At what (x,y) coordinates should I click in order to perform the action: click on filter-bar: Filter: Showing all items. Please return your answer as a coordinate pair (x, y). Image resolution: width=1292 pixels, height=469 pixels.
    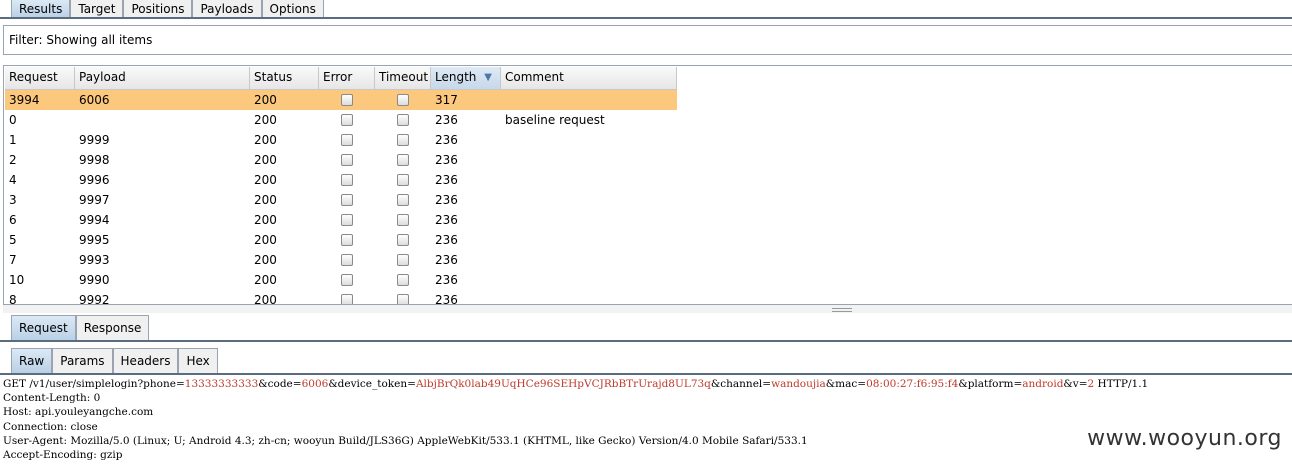
    Looking at the image, I should click on (647, 40).